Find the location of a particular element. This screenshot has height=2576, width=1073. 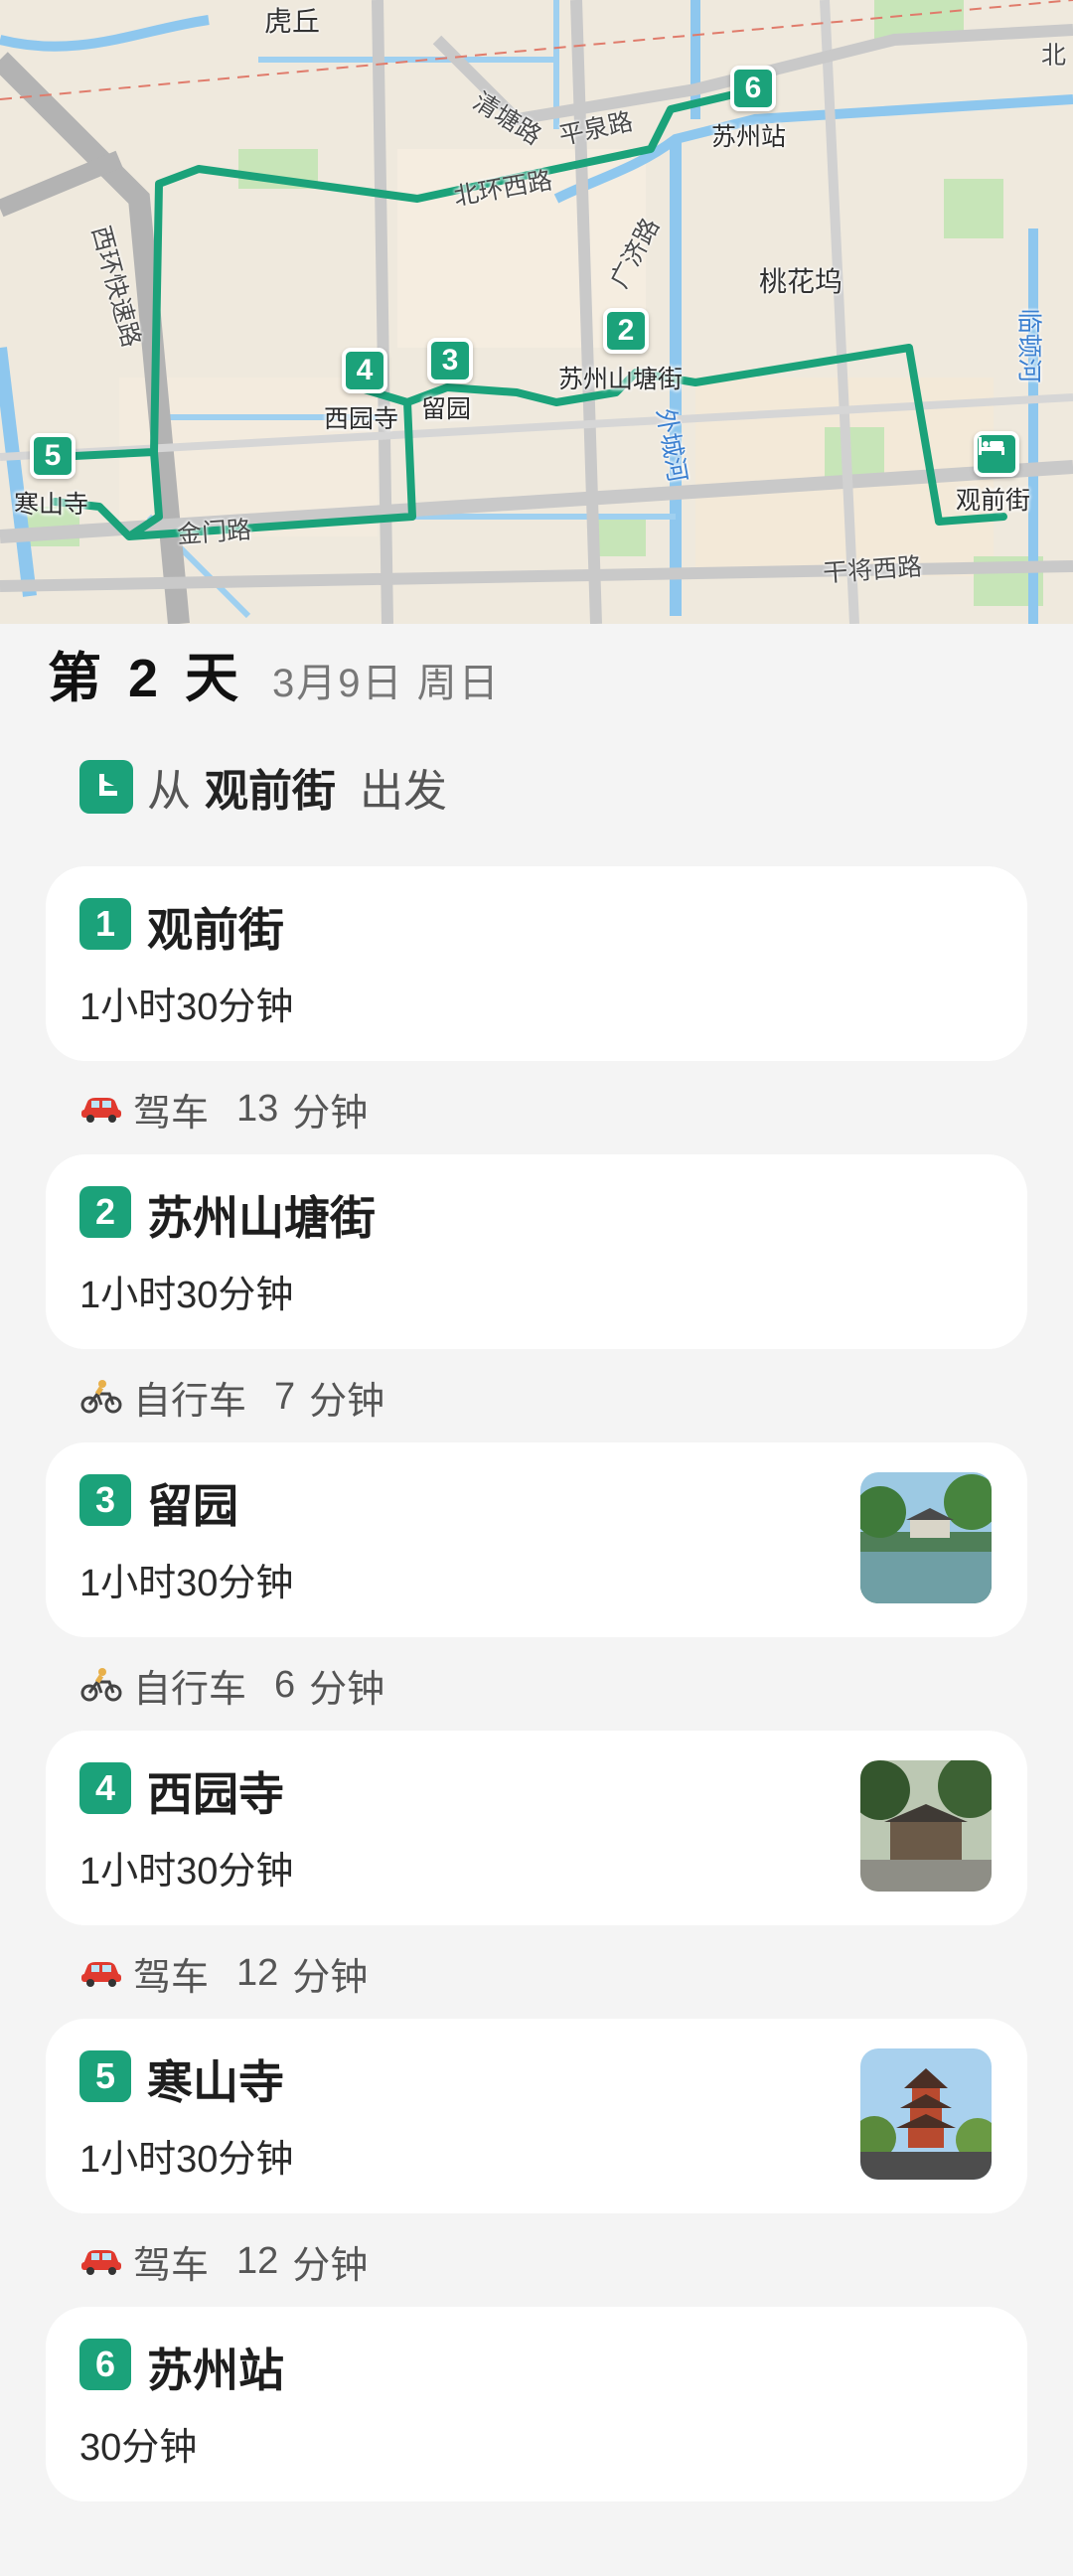

stop-number: 2 is located at coordinates (105, 1212).